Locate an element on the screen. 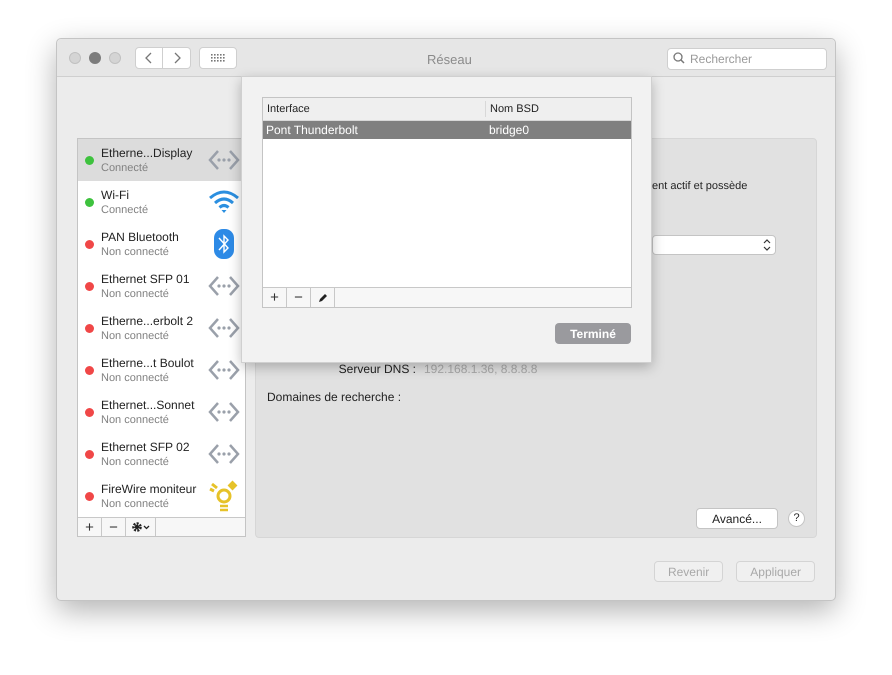  service-item: Etherne...t Boulot Non connecté is located at coordinates (161, 370).